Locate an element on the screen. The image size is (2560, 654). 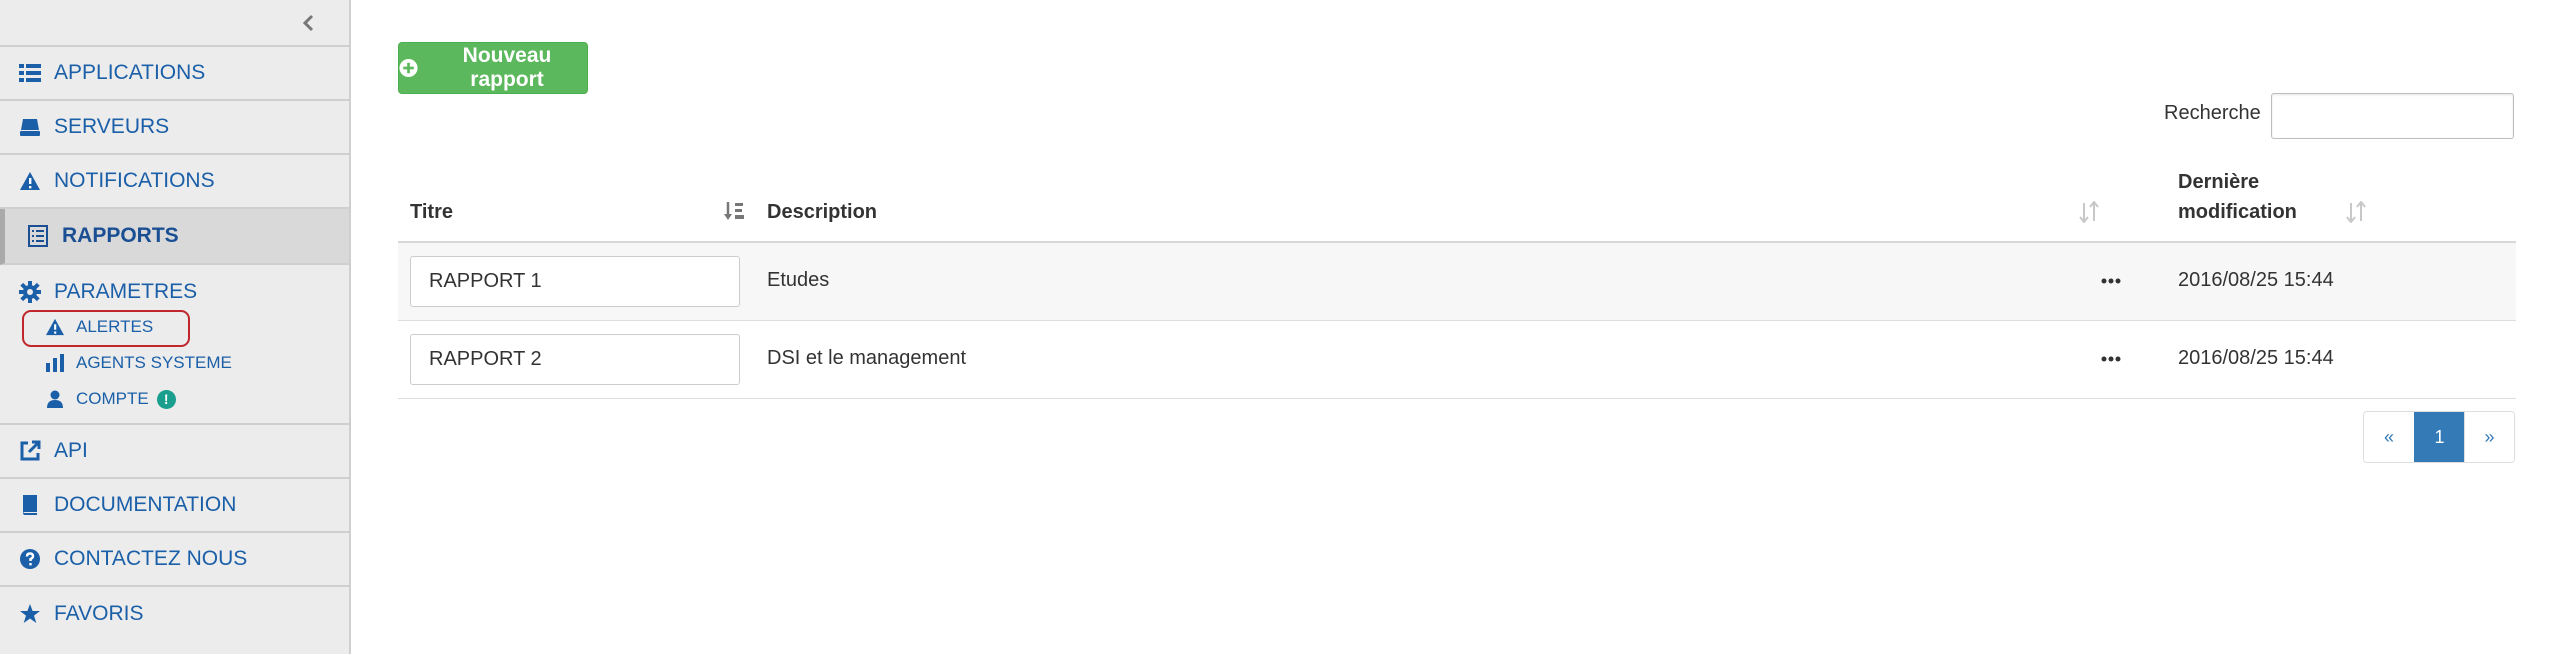
star-icon is located at coordinates (30, 614).